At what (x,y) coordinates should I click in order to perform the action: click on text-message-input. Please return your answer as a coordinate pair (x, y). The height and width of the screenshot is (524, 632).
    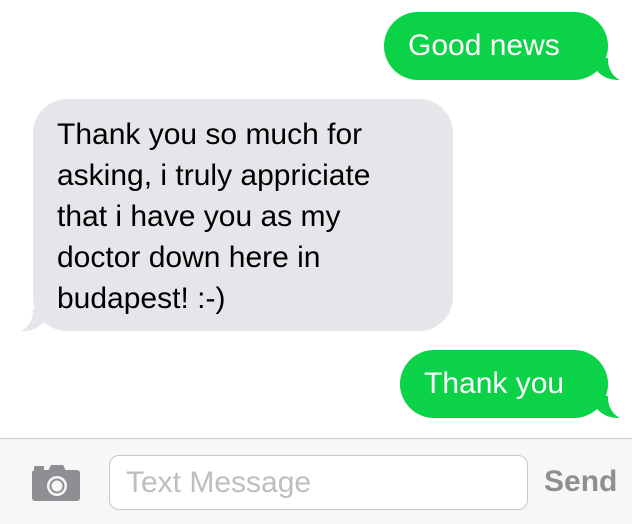
    Looking at the image, I should click on (318, 482).